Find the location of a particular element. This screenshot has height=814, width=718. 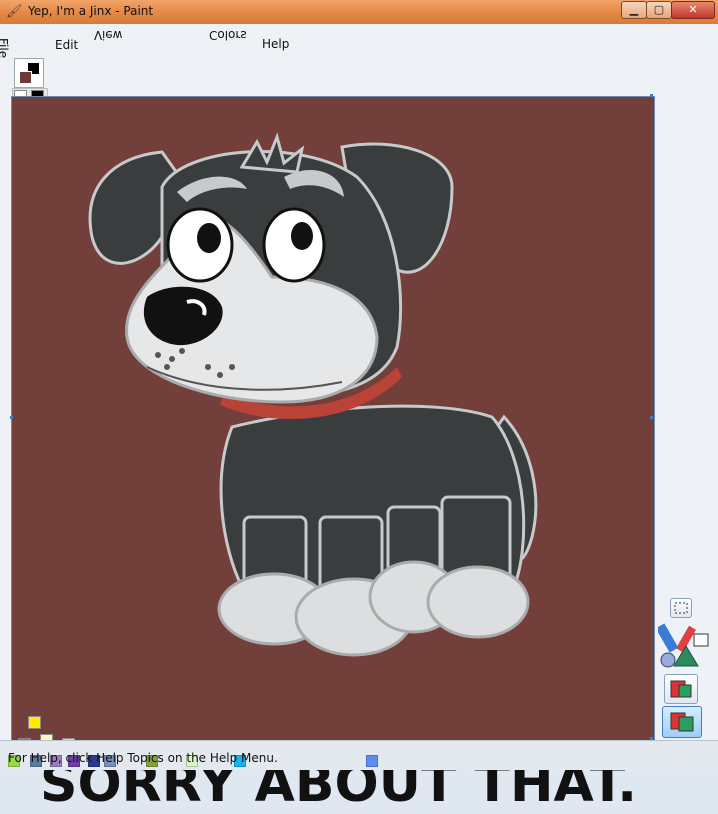

select-rect-icon is located at coordinates (681, 608).